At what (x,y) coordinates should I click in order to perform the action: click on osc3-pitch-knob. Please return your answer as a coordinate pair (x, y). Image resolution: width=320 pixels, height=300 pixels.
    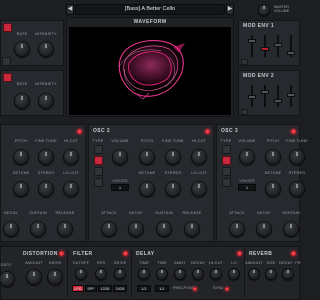
    Looking at the image, I should click on (273, 157).